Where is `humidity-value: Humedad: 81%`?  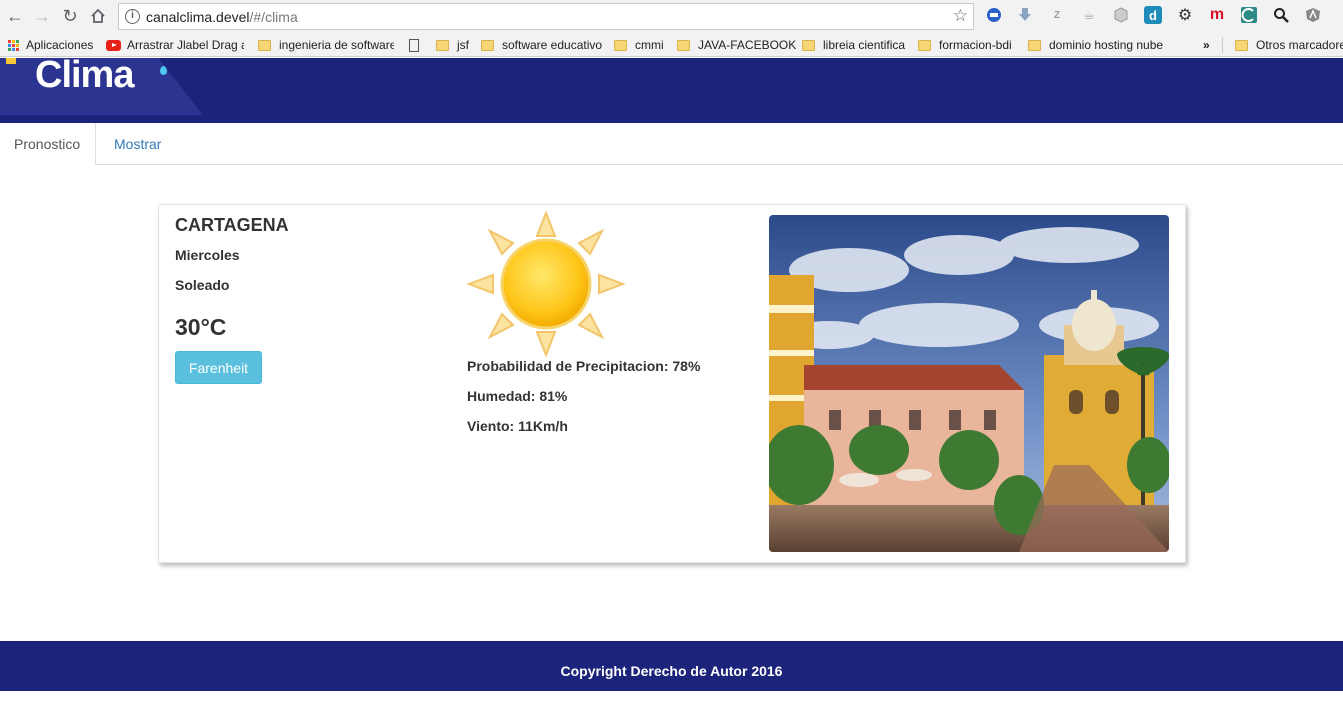
humidity-value: Humedad: 81% is located at coordinates (517, 396).